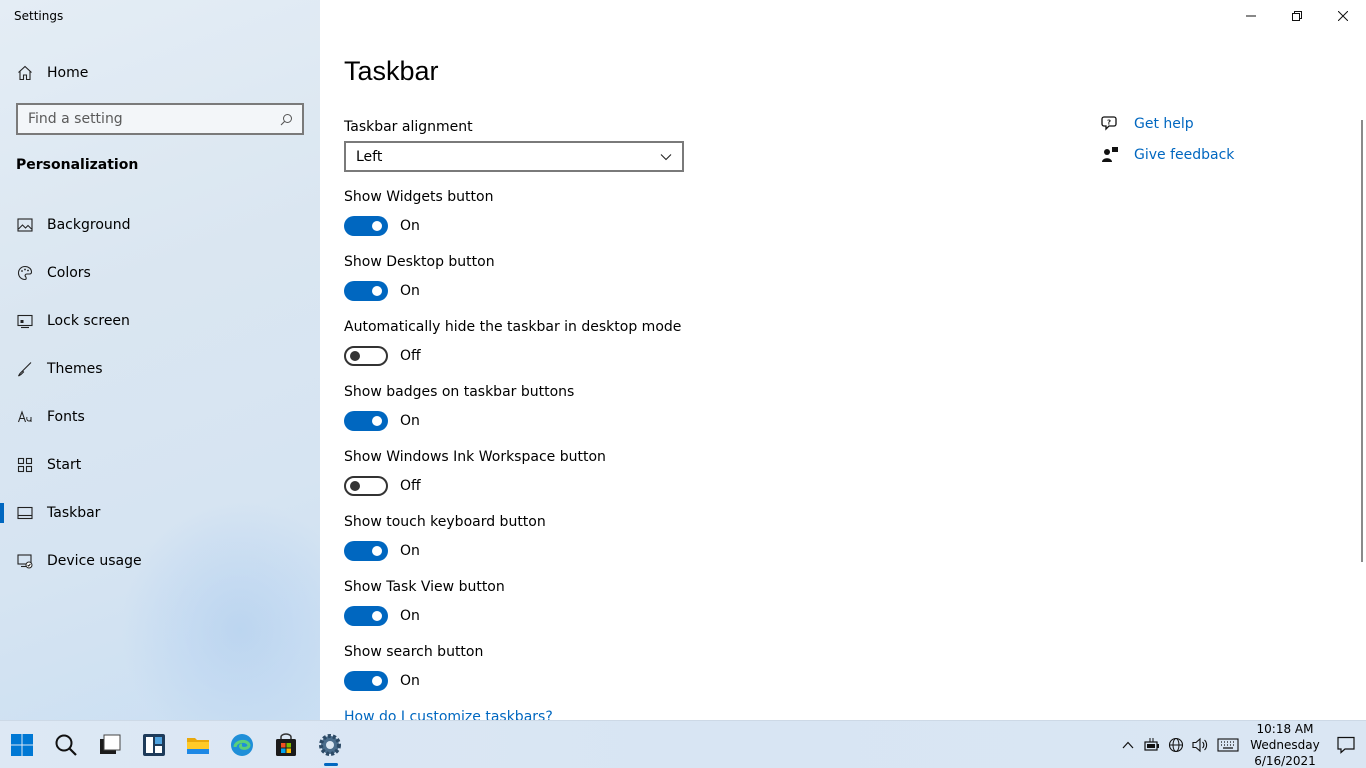 This screenshot has width=1366, height=768. I want to click on sidebar-item-label: Lock screen, so click(88, 321).